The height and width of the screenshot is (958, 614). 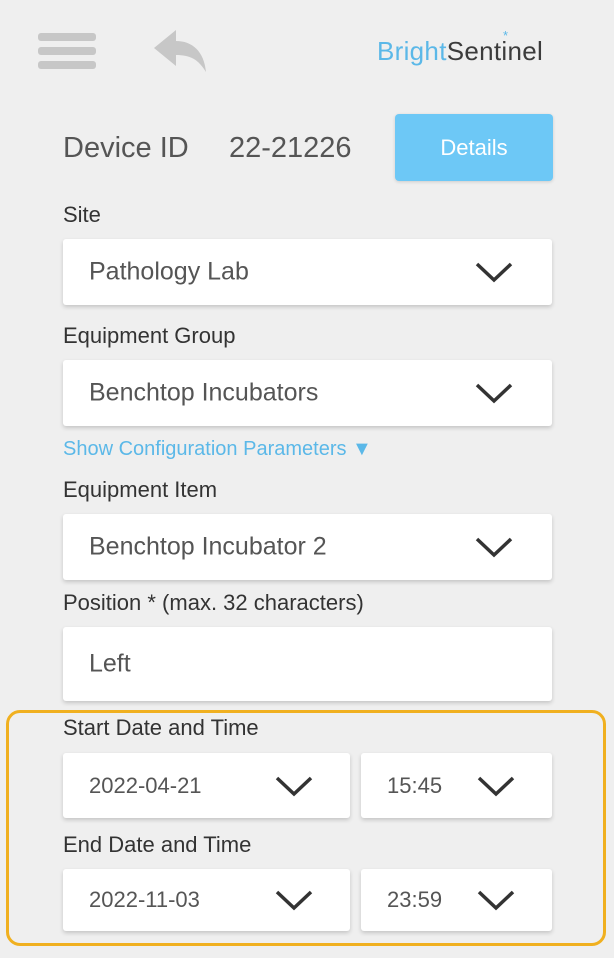 I want to click on start-date-select: 2022-04-21, so click(x=206, y=785).